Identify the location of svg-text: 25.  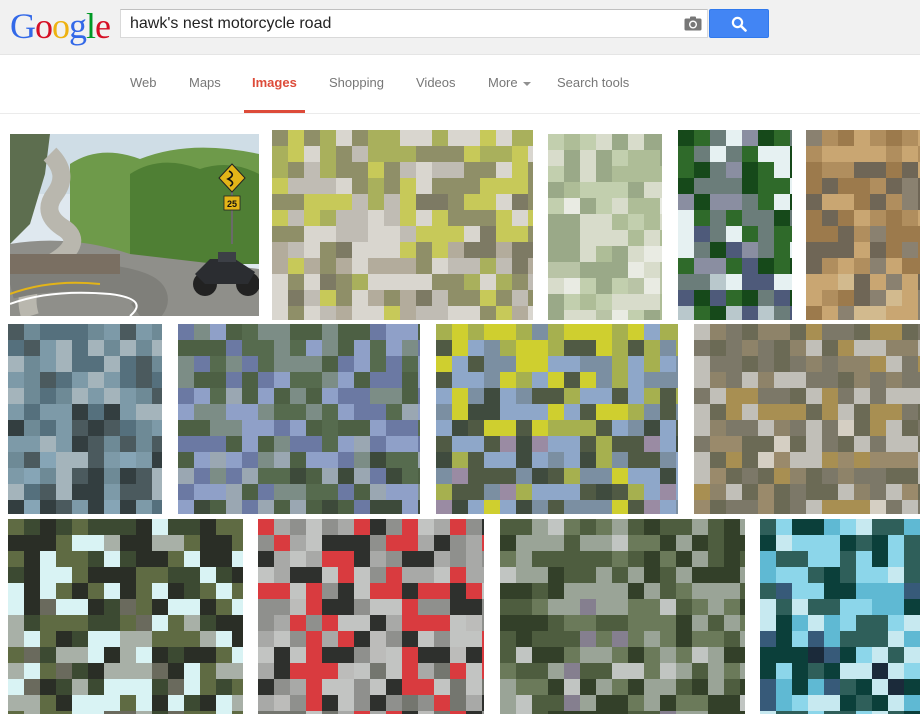
(232, 204).